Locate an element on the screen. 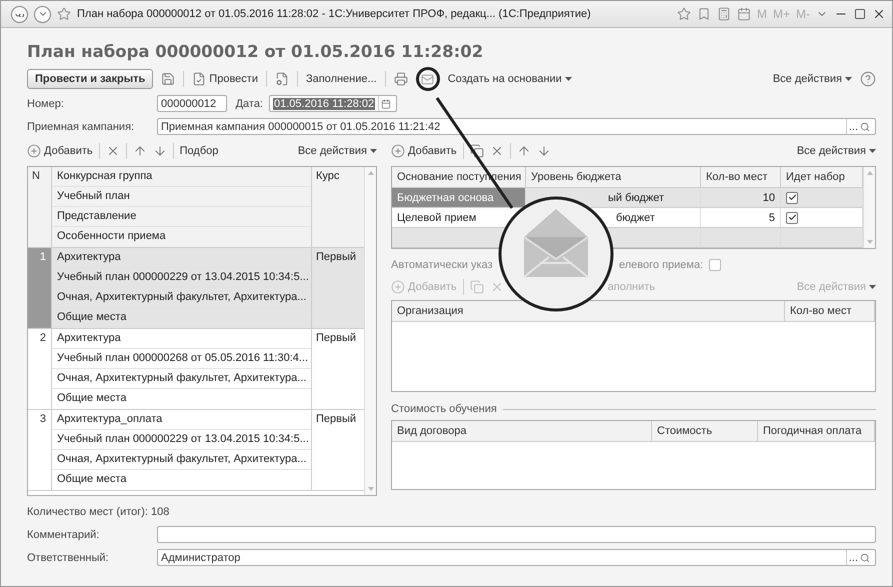  table-row: 3 Архитектура_оплата Учебный план 000000229 от 13.04.2015 10:34:5... Очная, Архитектурный факультет, Архитектура... Общие места Первый is located at coordinates (196, 450).